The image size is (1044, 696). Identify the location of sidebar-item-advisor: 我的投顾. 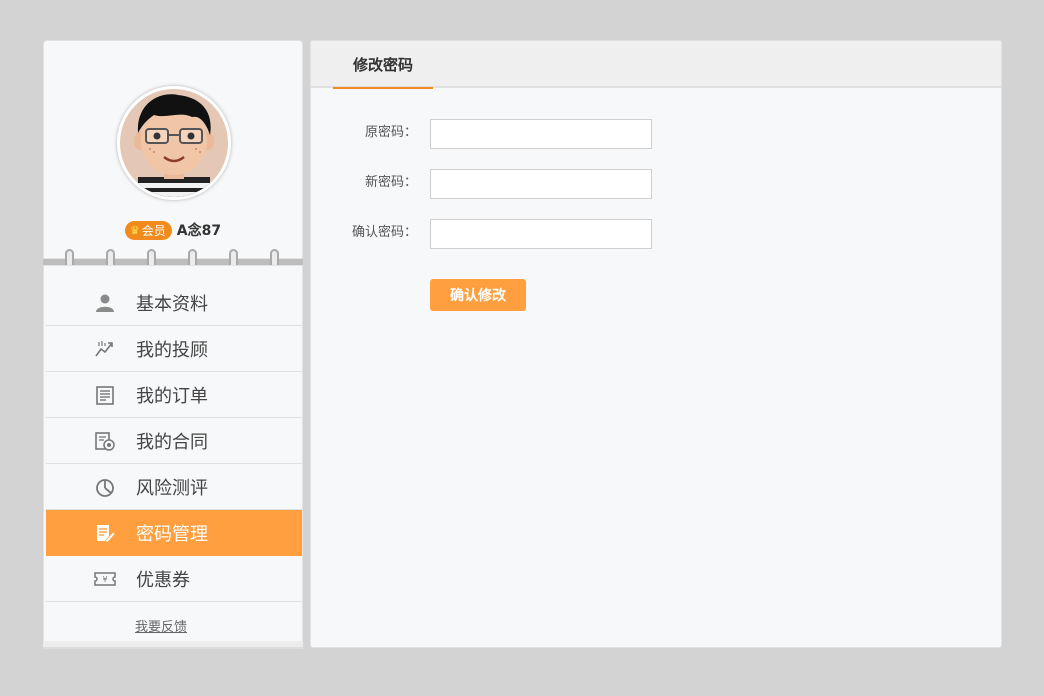
(174, 349).